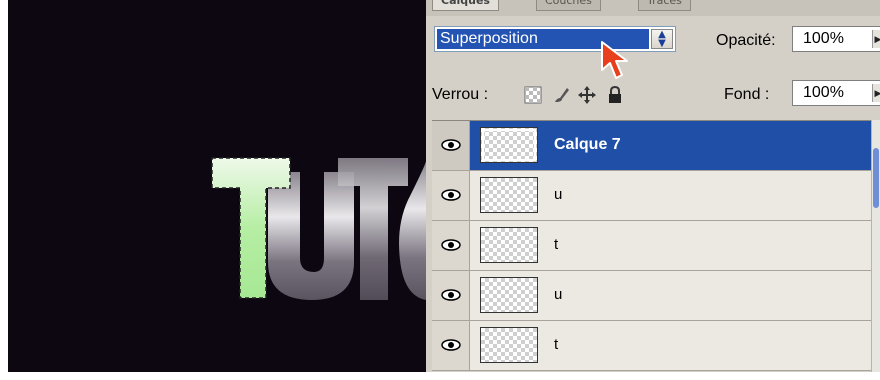 Image resolution: width=880 pixels, height=380 pixels. What do you see at coordinates (465, 5) in the screenshot?
I see `tab-layers: Calques` at bounding box center [465, 5].